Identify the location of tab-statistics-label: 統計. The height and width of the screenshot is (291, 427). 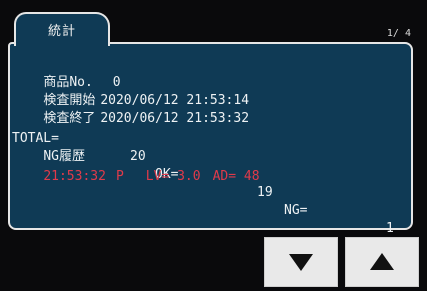
(61, 31).